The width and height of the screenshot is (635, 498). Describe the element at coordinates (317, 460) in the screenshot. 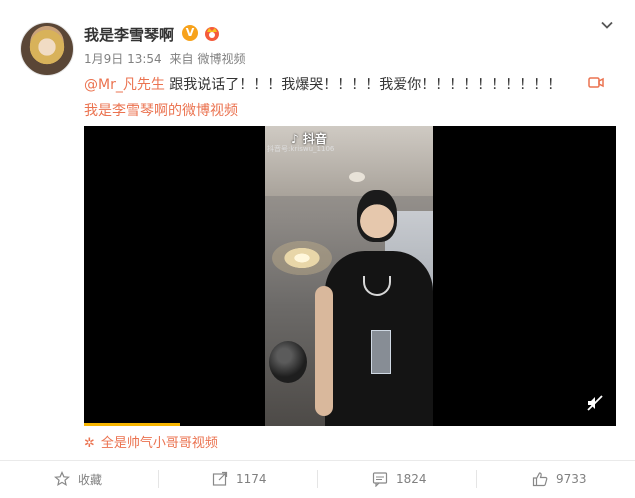

I see `divider` at that location.